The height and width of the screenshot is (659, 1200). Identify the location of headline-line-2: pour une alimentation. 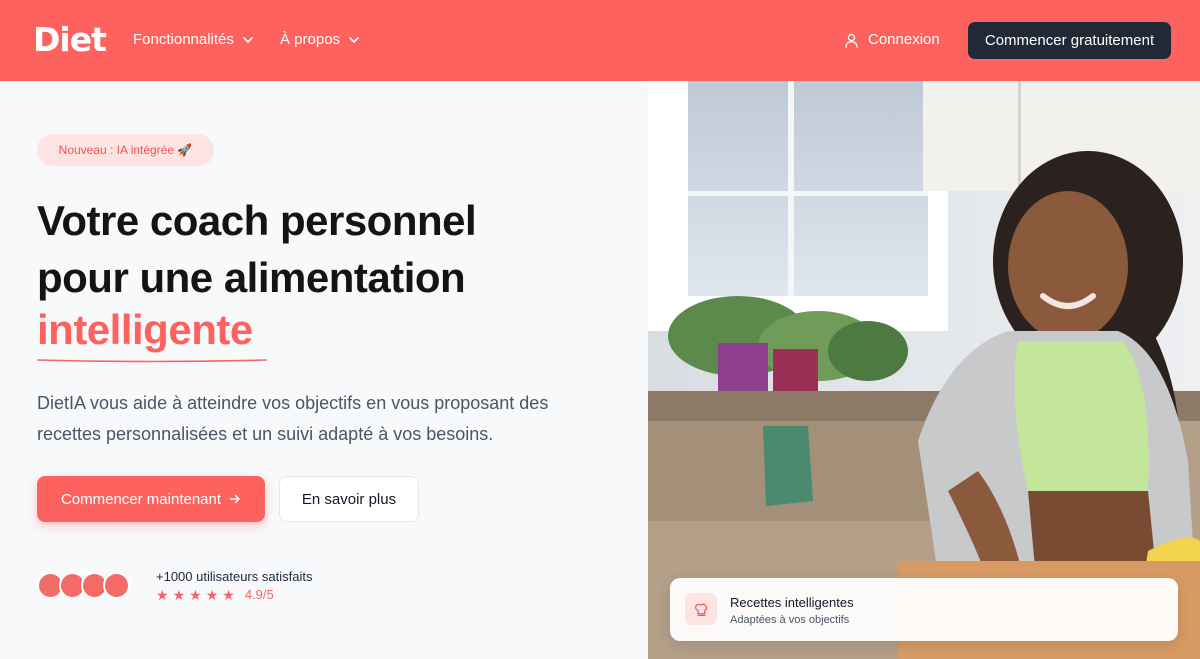
(251, 277).